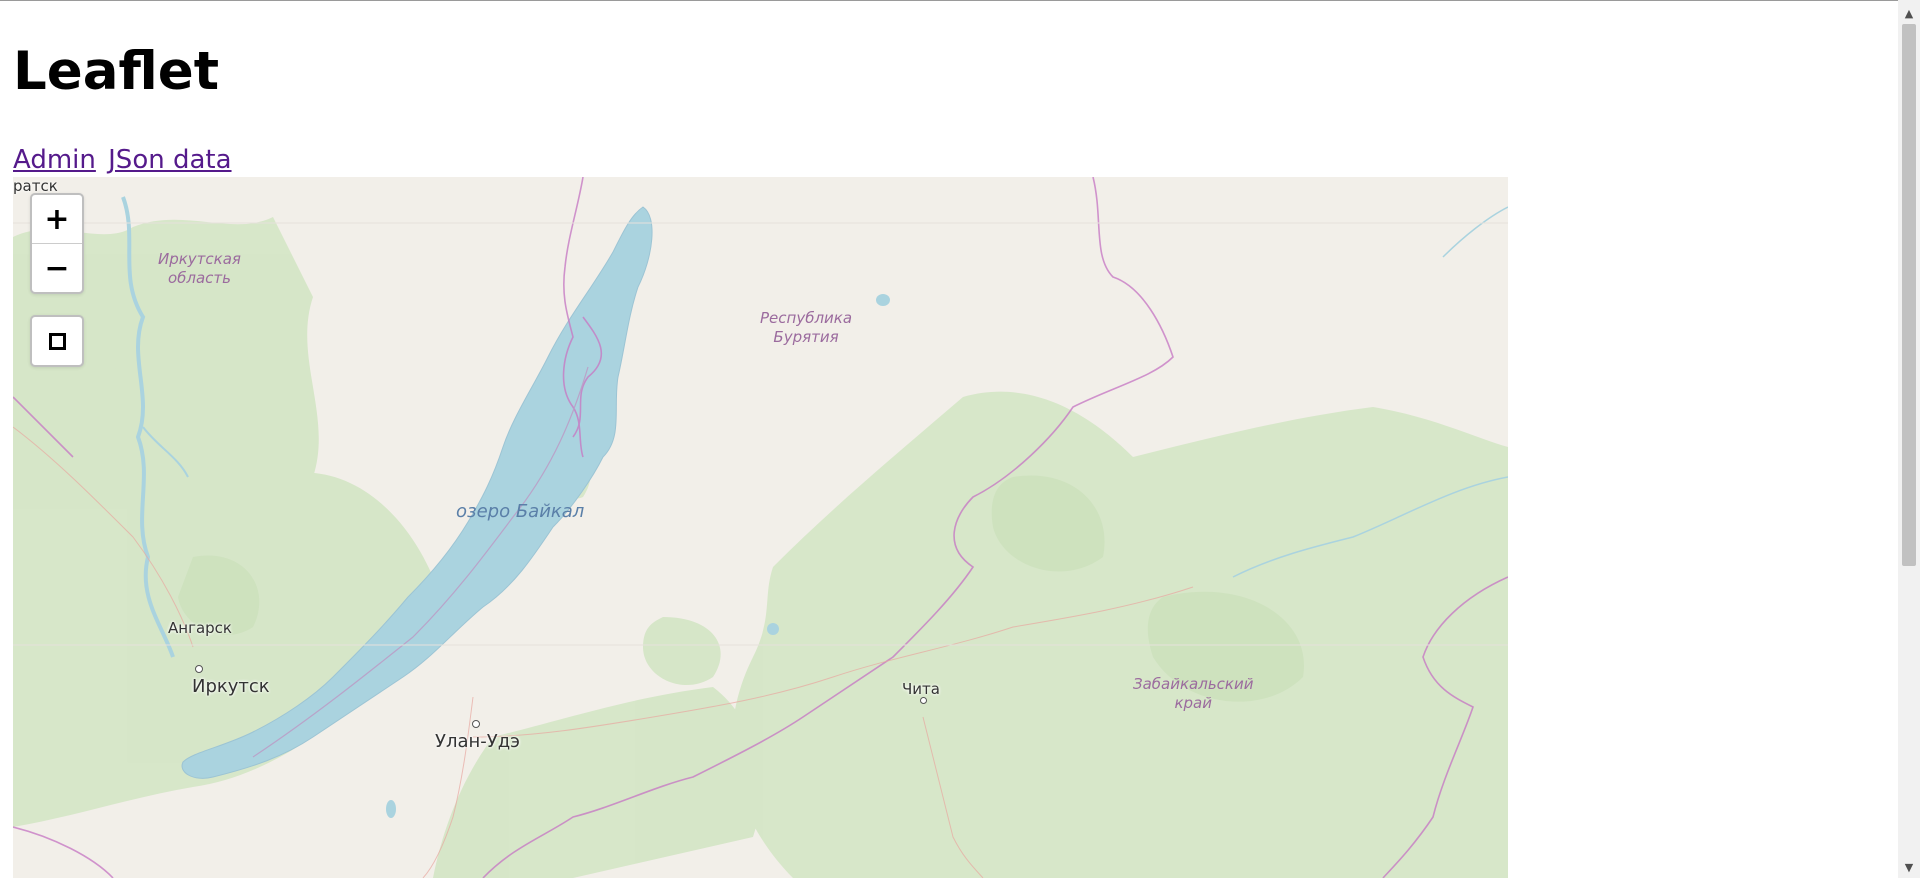 The image size is (1920, 878). I want to click on map-marker-ulan-ude, so click(476, 724).